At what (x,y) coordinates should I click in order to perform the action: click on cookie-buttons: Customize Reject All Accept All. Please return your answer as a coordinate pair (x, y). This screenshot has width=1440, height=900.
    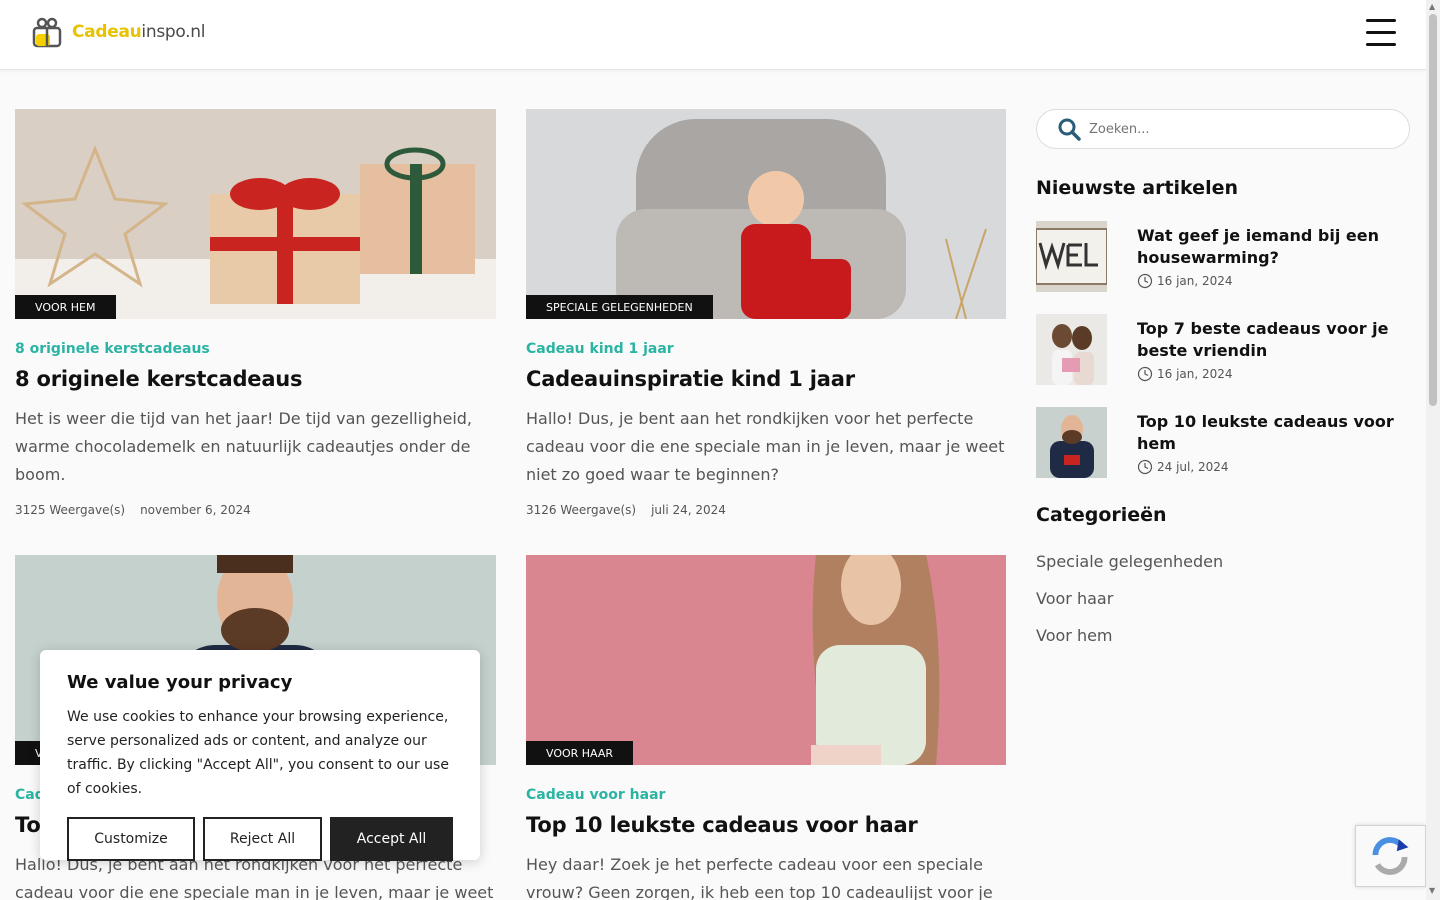
    Looking at the image, I should click on (260, 839).